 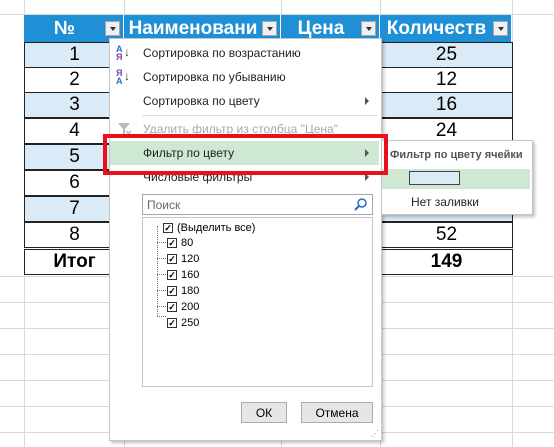 I want to click on list-item-label: 160, so click(x=190, y=275).